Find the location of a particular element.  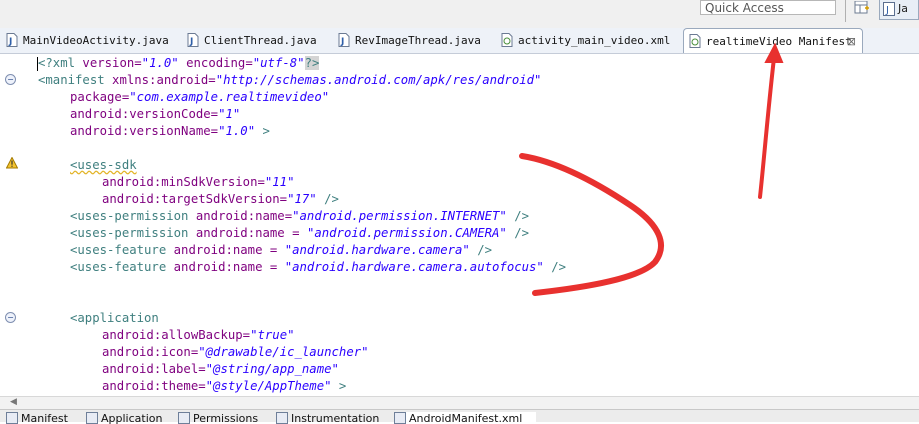

code-line: android:targetSdkVersion="17" /> is located at coordinates (220, 199).